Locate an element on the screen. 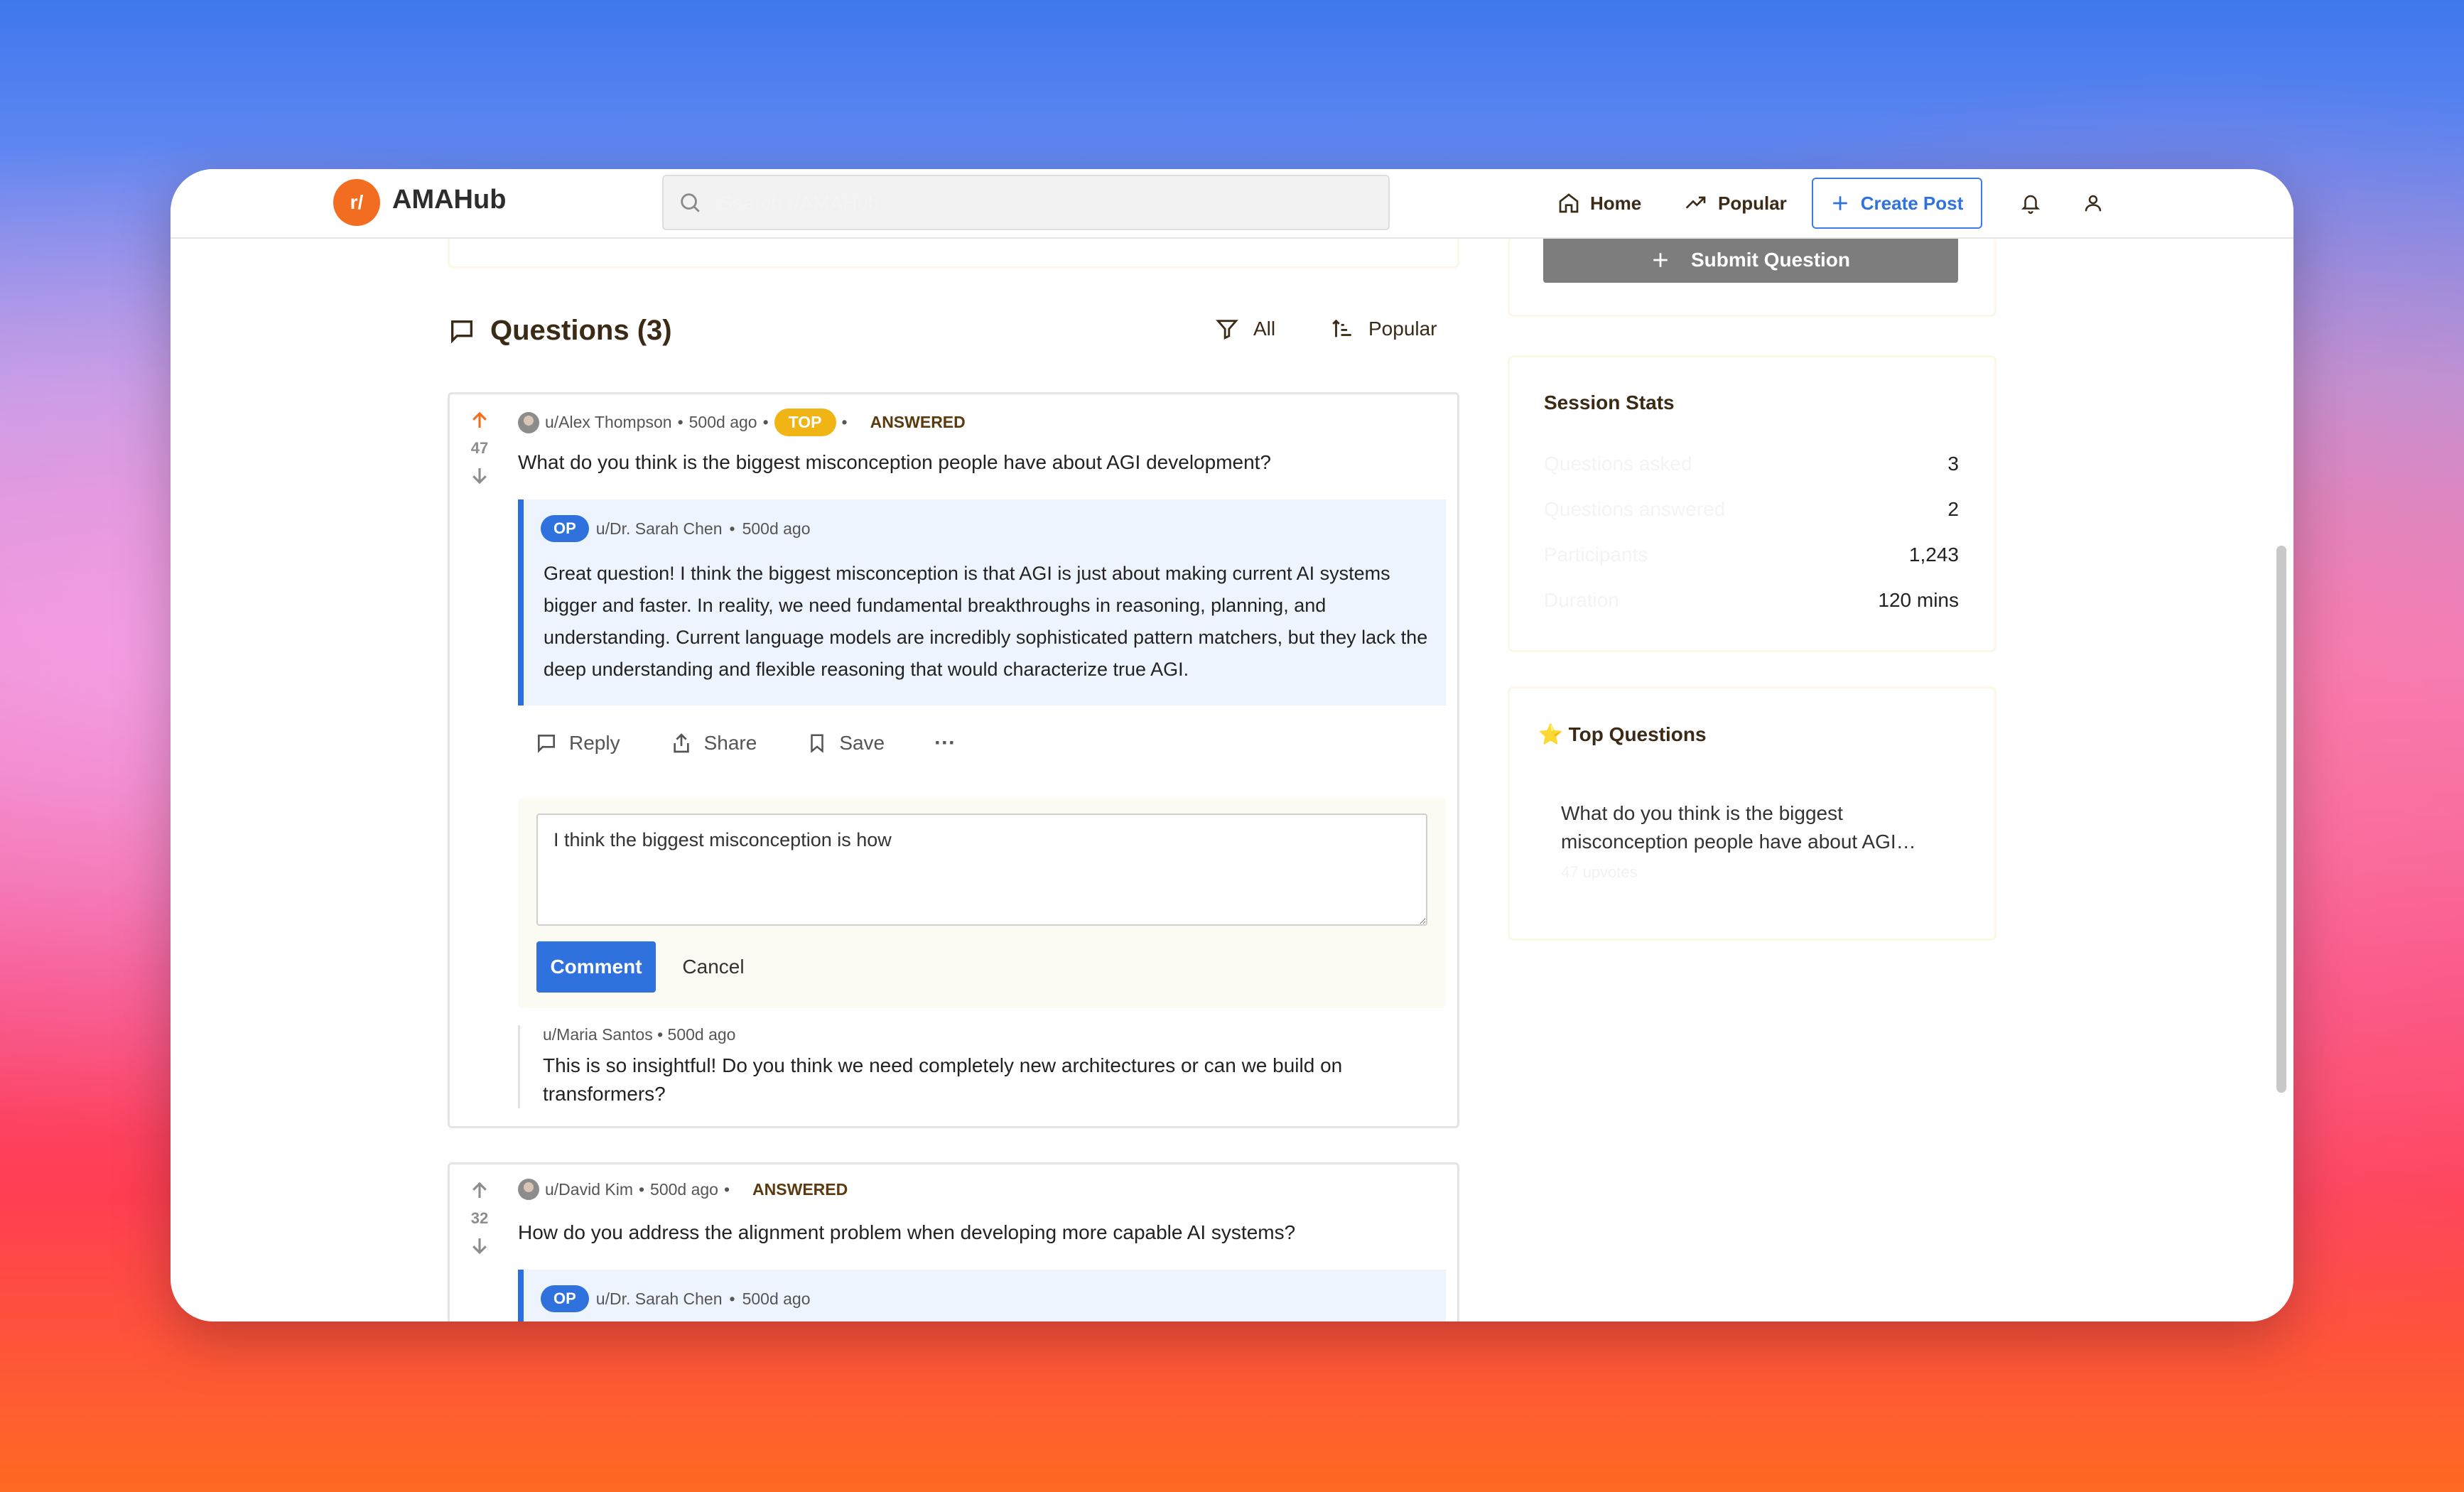  vote-count: 47 is located at coordinates (480, 448).